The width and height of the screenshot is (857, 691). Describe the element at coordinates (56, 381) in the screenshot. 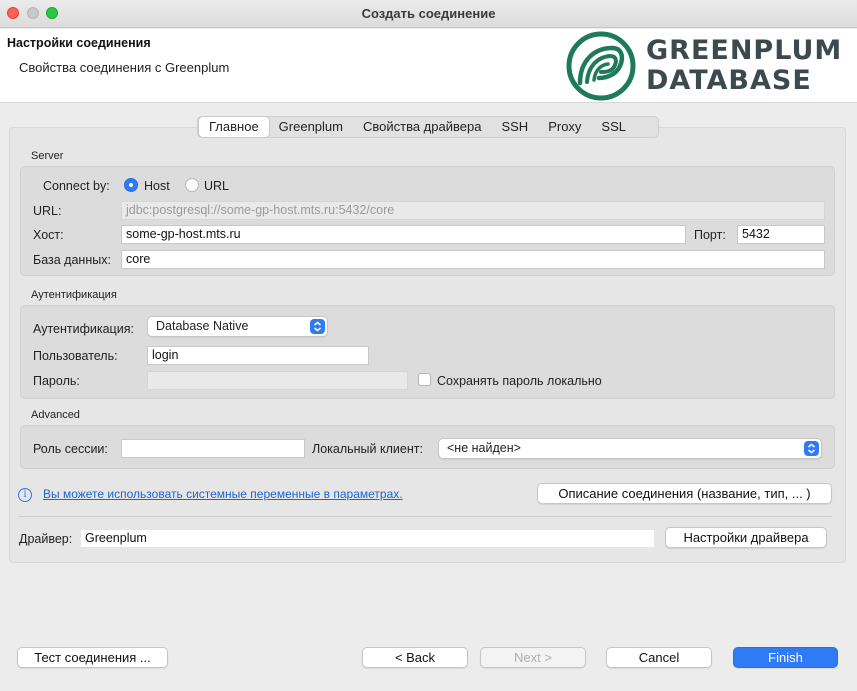

I see `password-label: Пароль:` at that location.